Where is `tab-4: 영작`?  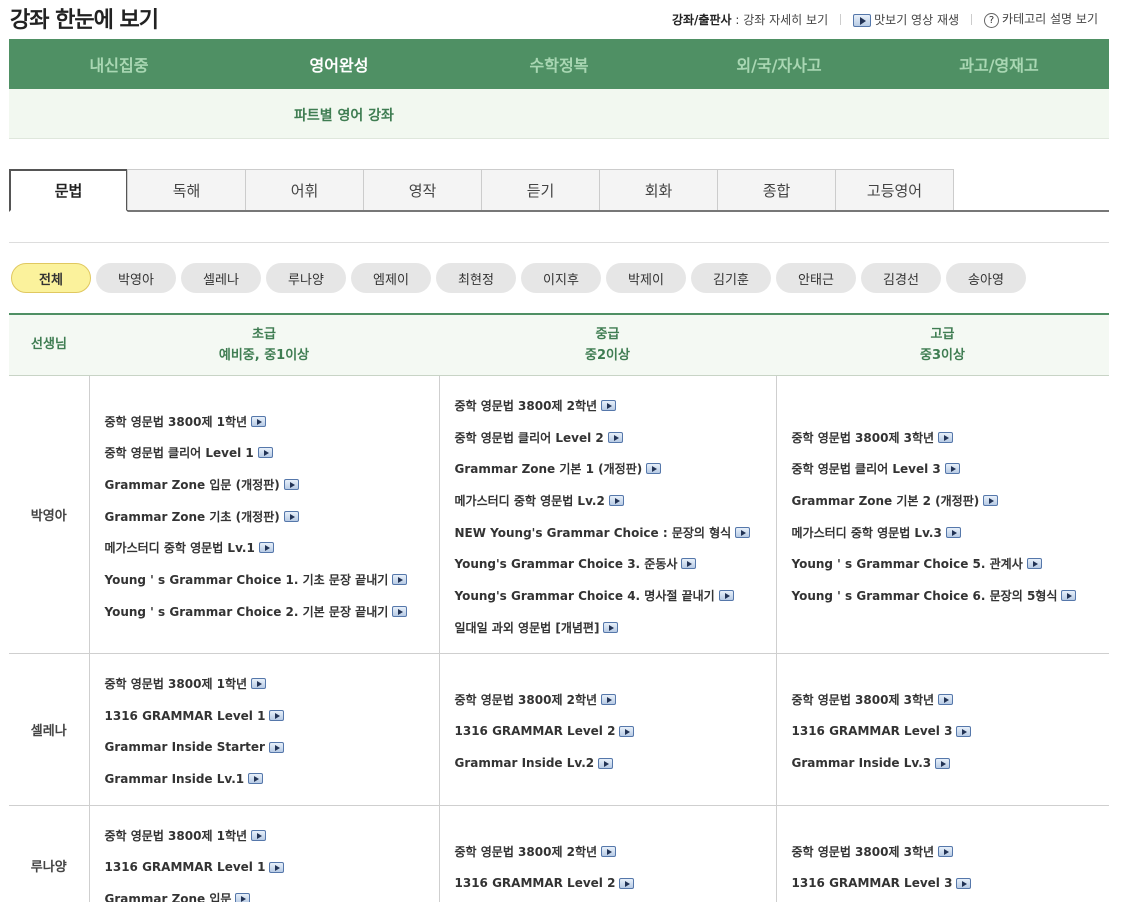 tab-4: 영작 is located at coordinates (422, 189).